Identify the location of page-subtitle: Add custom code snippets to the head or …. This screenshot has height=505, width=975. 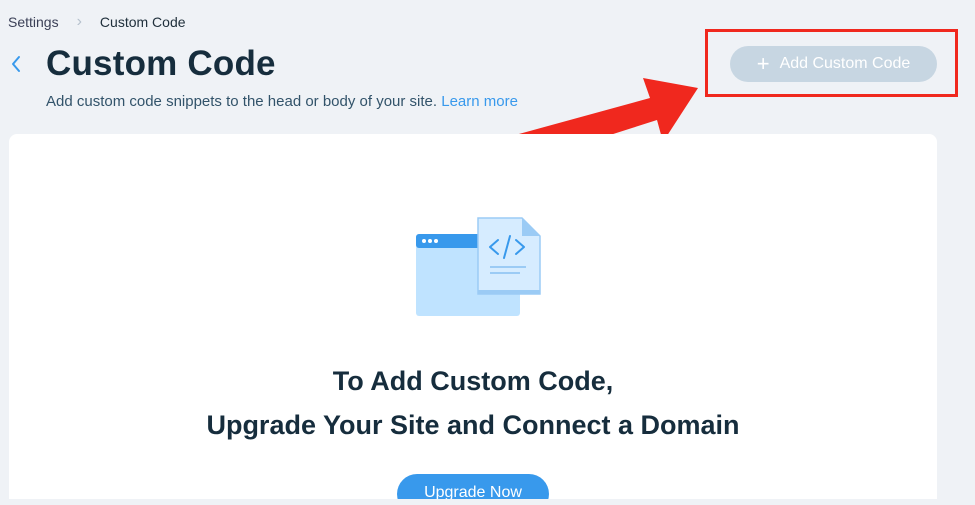
(282, 101).